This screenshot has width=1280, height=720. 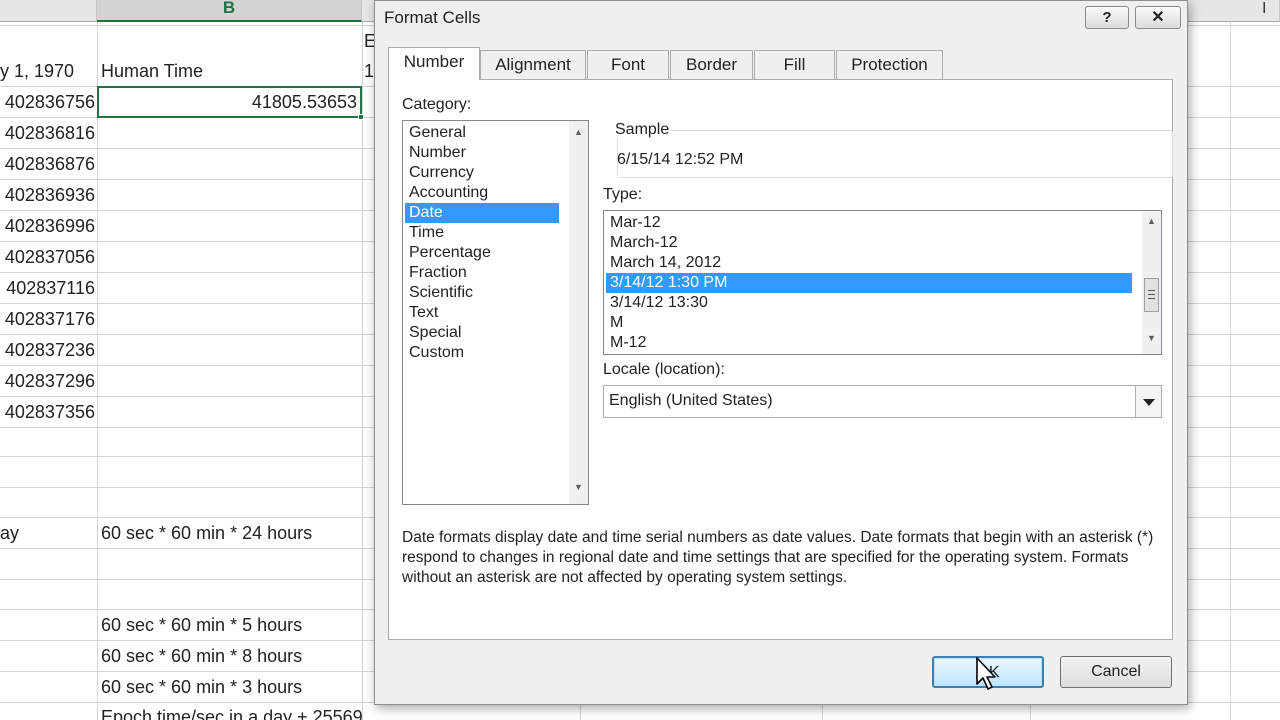 What do you see at coordinates (47, 381) in the screenshot?
I see `cell-a-value: 402837296` at bounding box center [47, 381].